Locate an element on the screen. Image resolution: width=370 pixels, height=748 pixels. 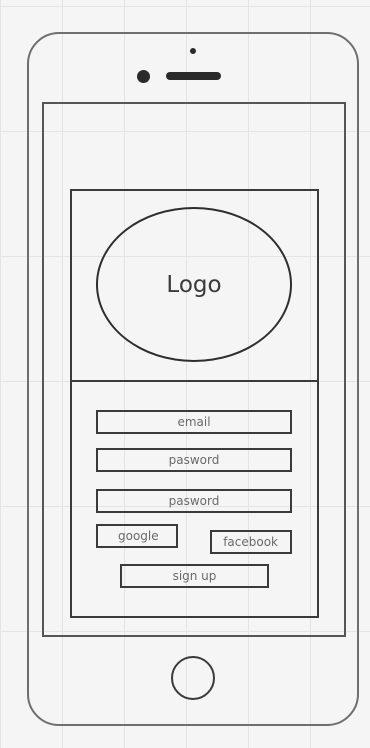
logo-placeholder: Logo is located at coordinates (194, 284).